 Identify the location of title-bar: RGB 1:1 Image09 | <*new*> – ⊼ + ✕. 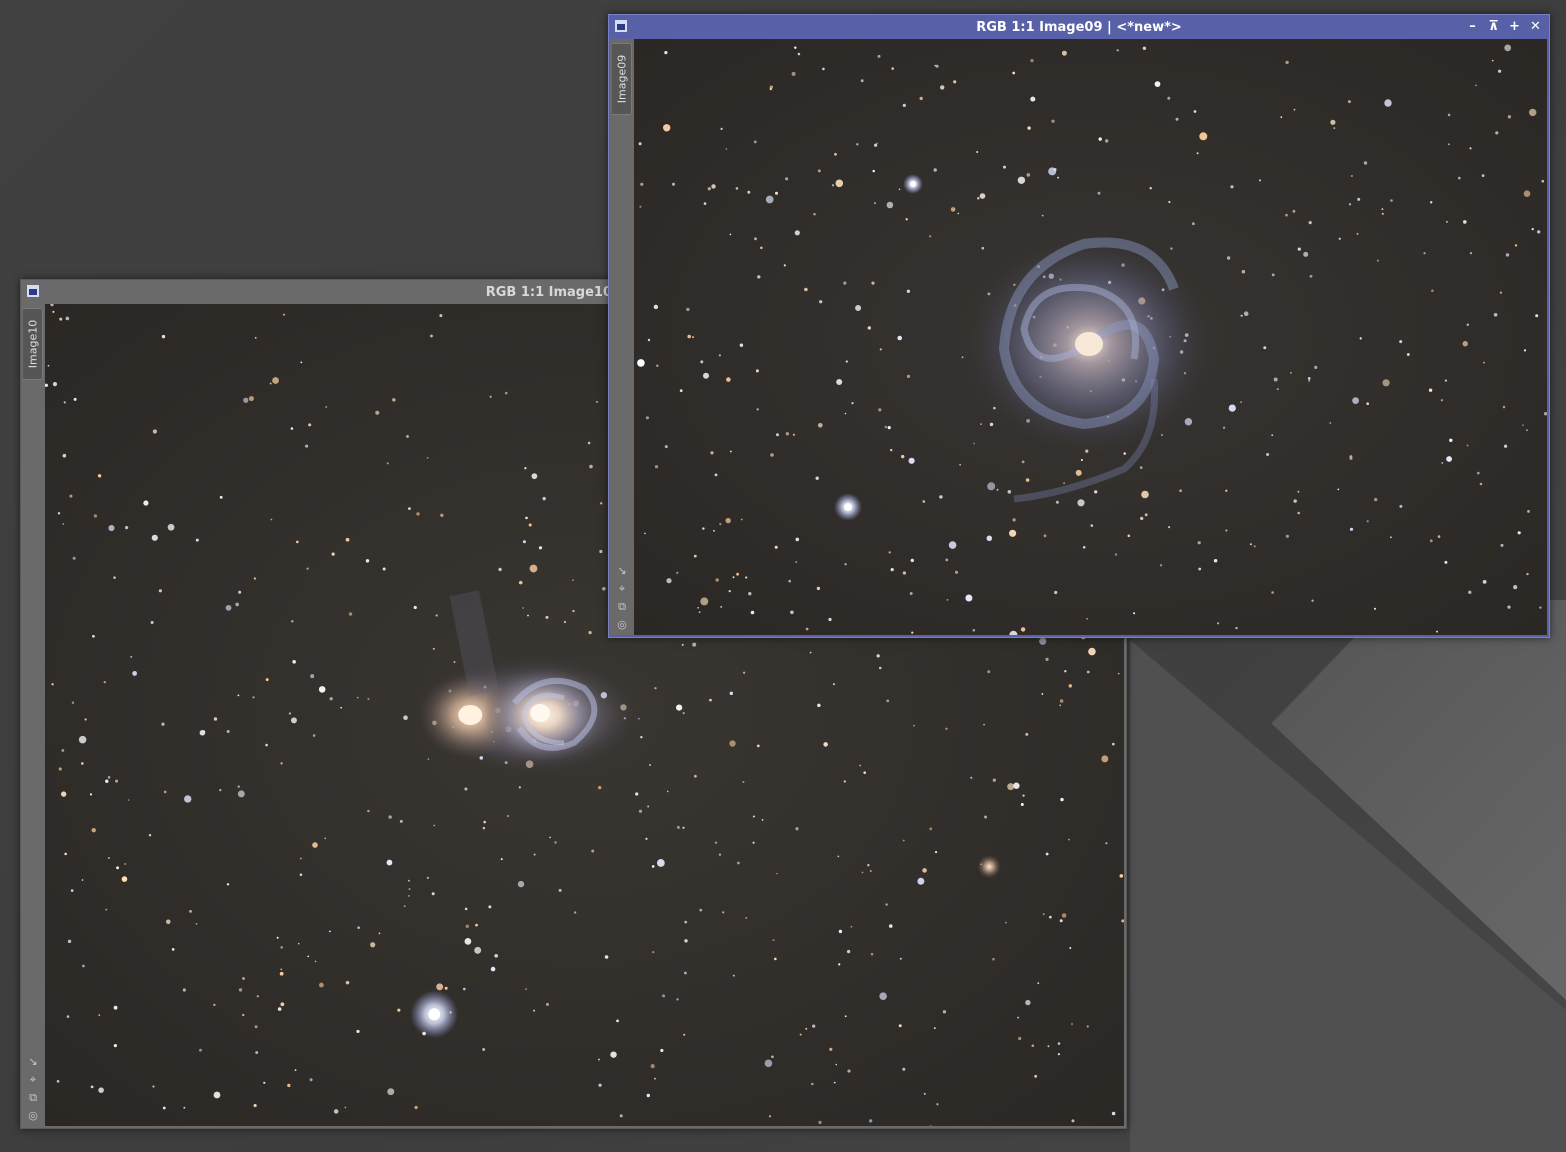
(1079, 27).